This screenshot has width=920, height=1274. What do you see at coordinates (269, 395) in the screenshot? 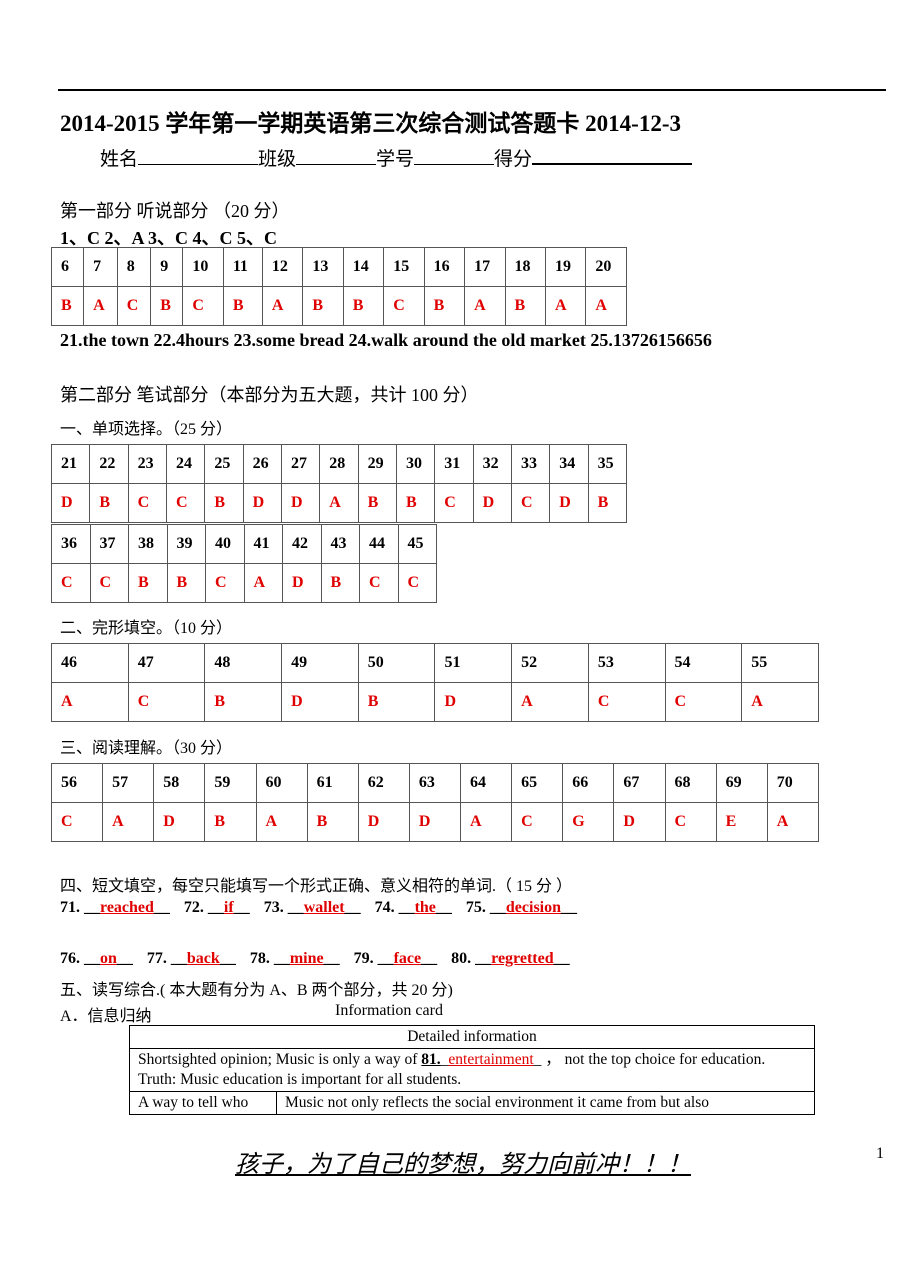
I see `part2-heading: 第二部分 笔试部分（本部分为五大题，共计 100 分）` at bounding box center [269, 395].